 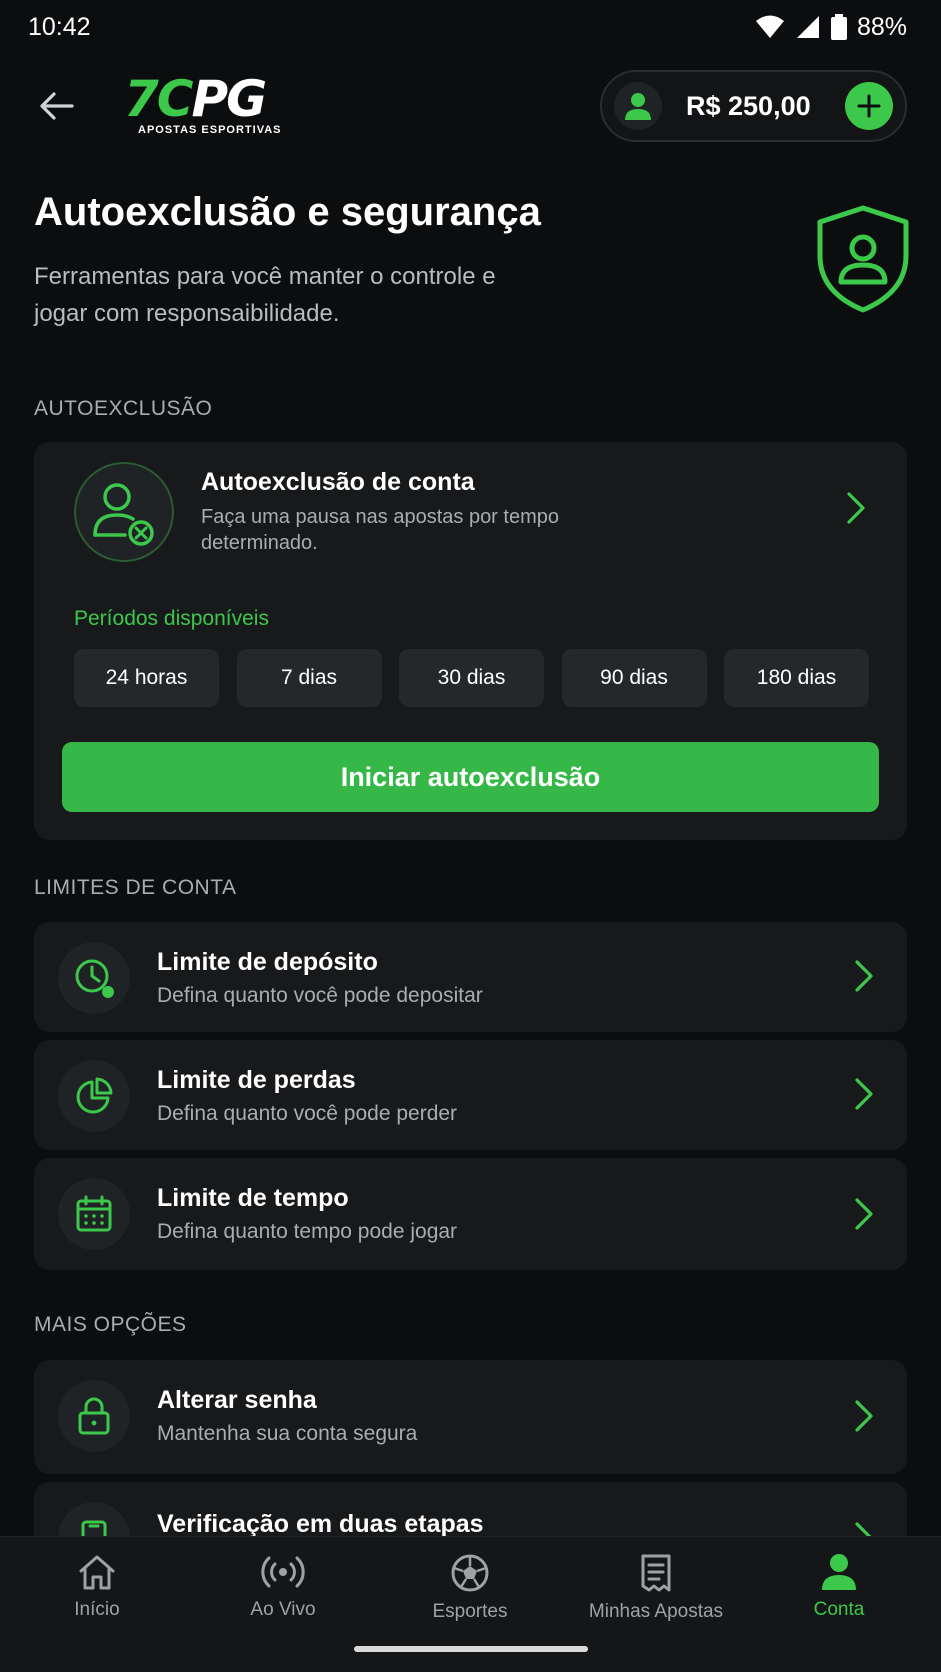 What do you see at coordinates (123, 408) in the screenshot?
I see `section-label-autoexclusion: AUTOEXCLUSÃO` at bounding box center [123, 408].